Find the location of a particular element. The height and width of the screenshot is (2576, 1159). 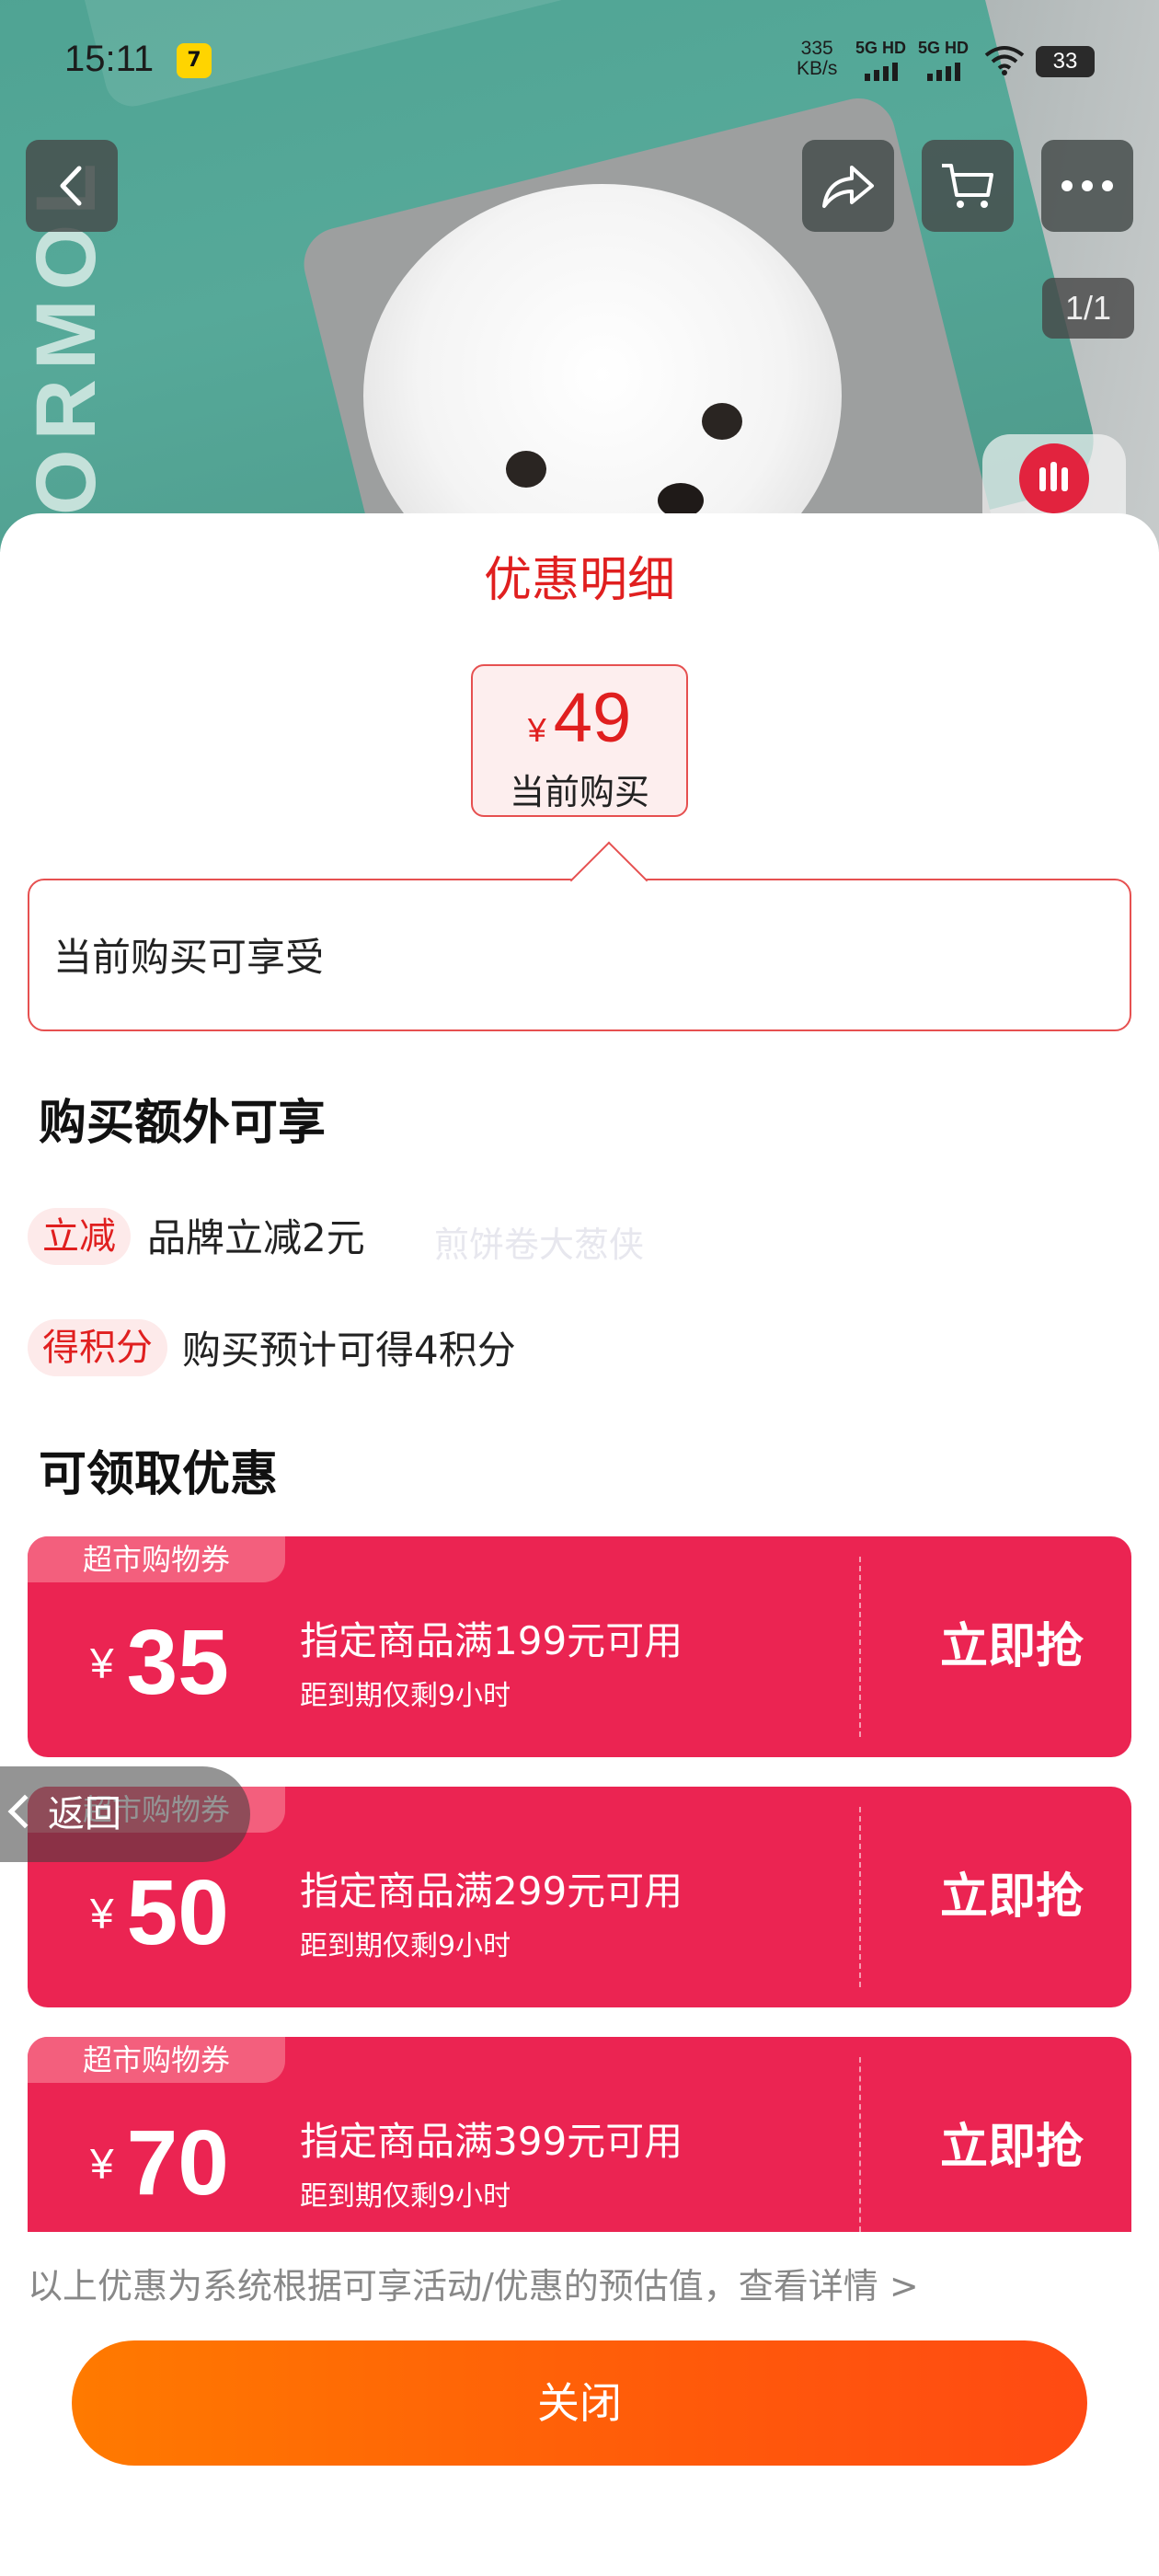

points-text: 购买预计可得4积分 is located at coordinates (349, 1350).